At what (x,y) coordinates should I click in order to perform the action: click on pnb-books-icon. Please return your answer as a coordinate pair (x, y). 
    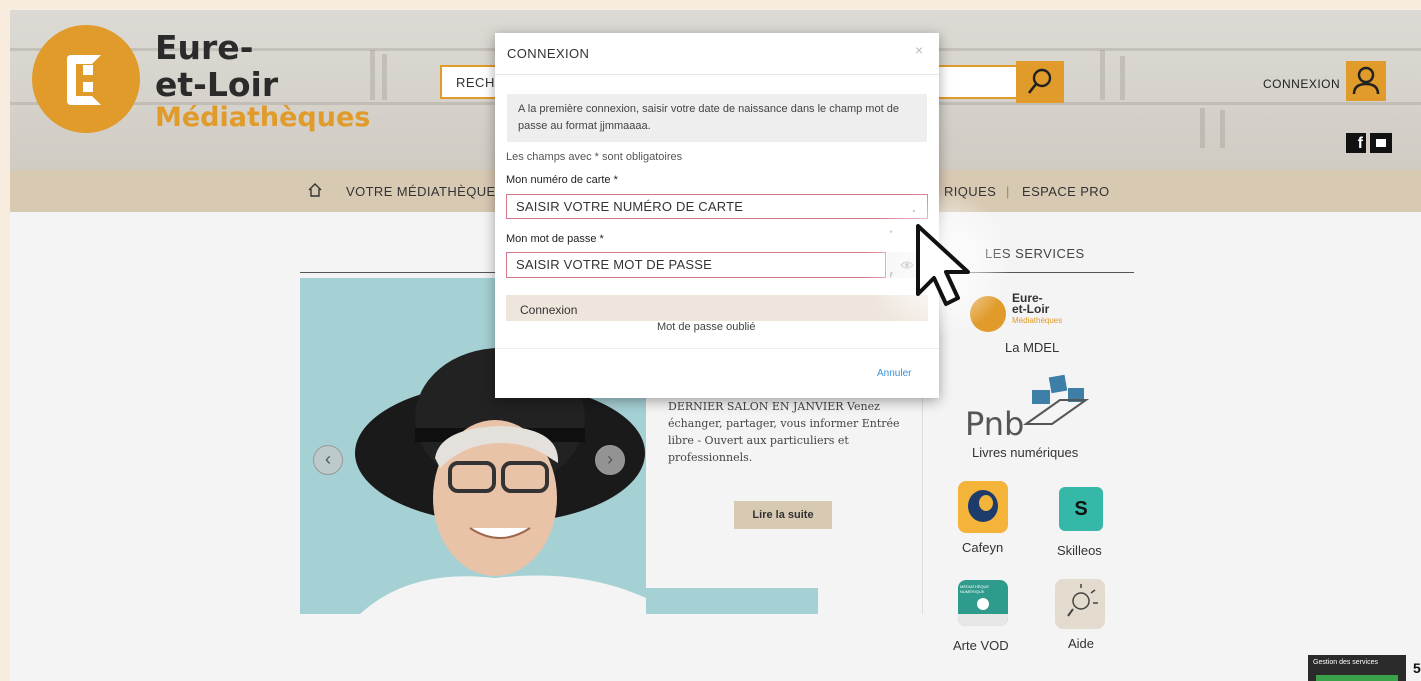
    Looking at the image, I should click on (1056, 399).